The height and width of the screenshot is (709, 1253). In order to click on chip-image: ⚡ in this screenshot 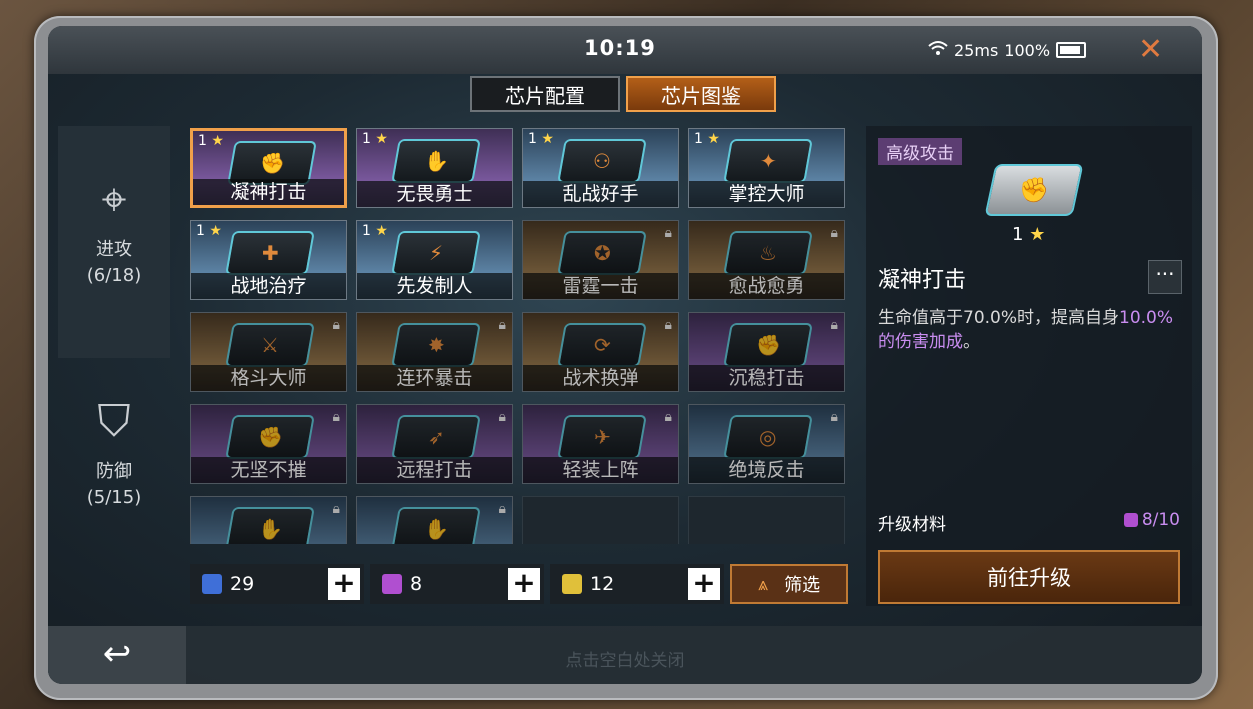, I will do `click(436, 253)`.